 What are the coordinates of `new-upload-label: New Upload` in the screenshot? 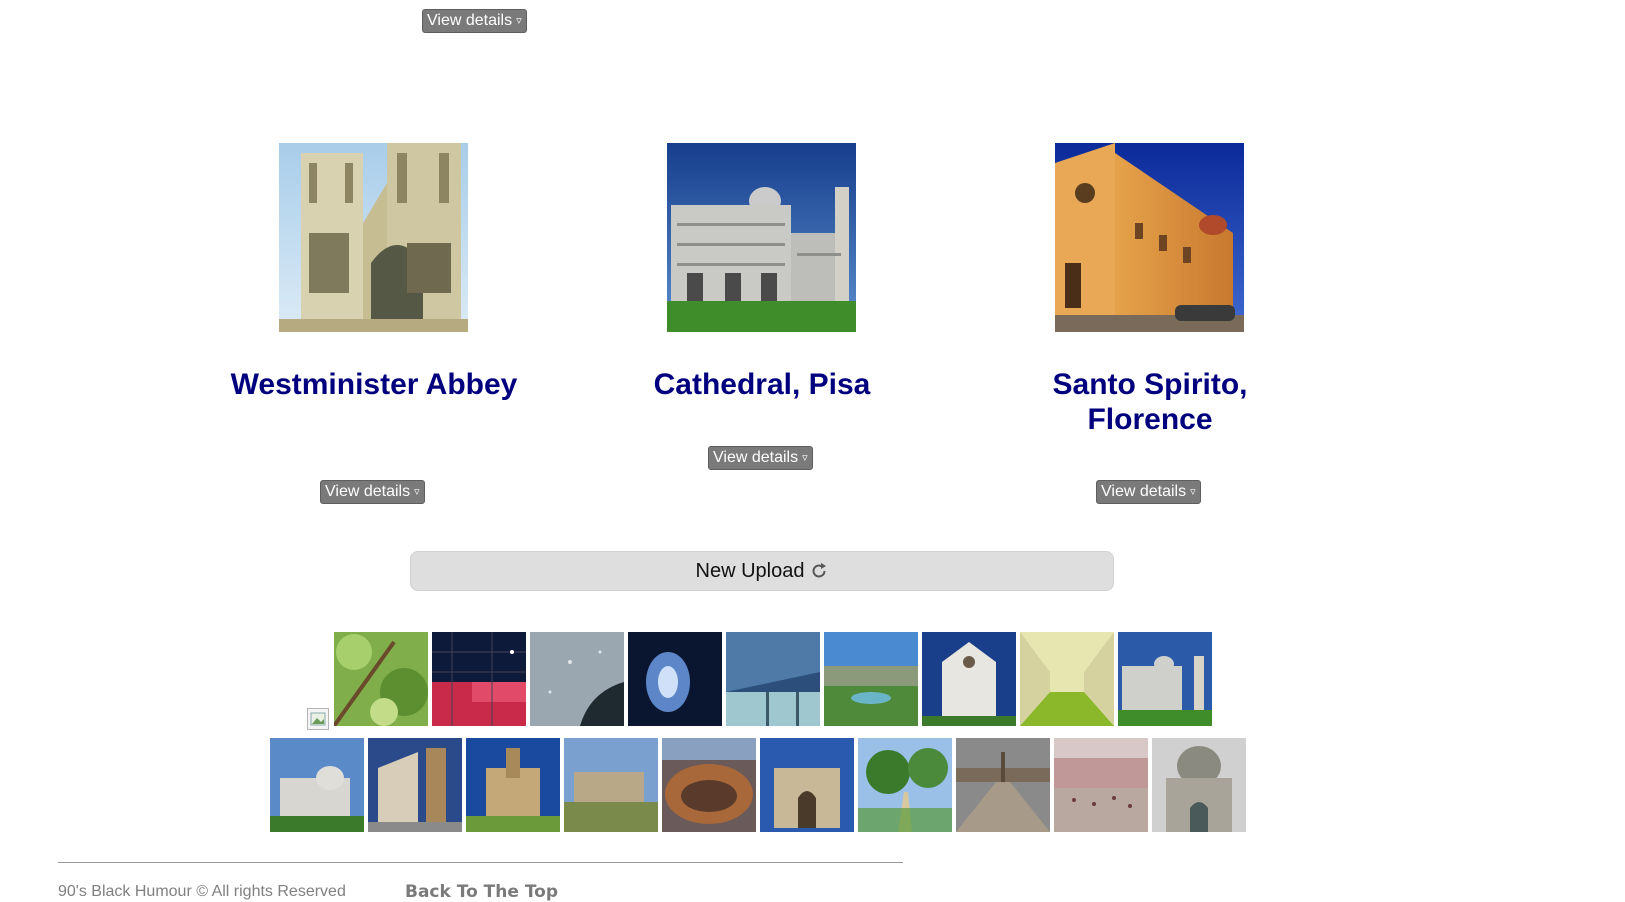 It's located at (750, 570).